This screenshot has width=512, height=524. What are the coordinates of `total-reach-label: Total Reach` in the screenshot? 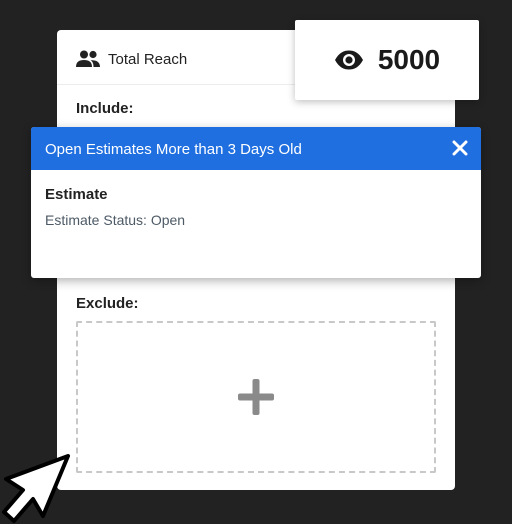 It's located at (148, 59).